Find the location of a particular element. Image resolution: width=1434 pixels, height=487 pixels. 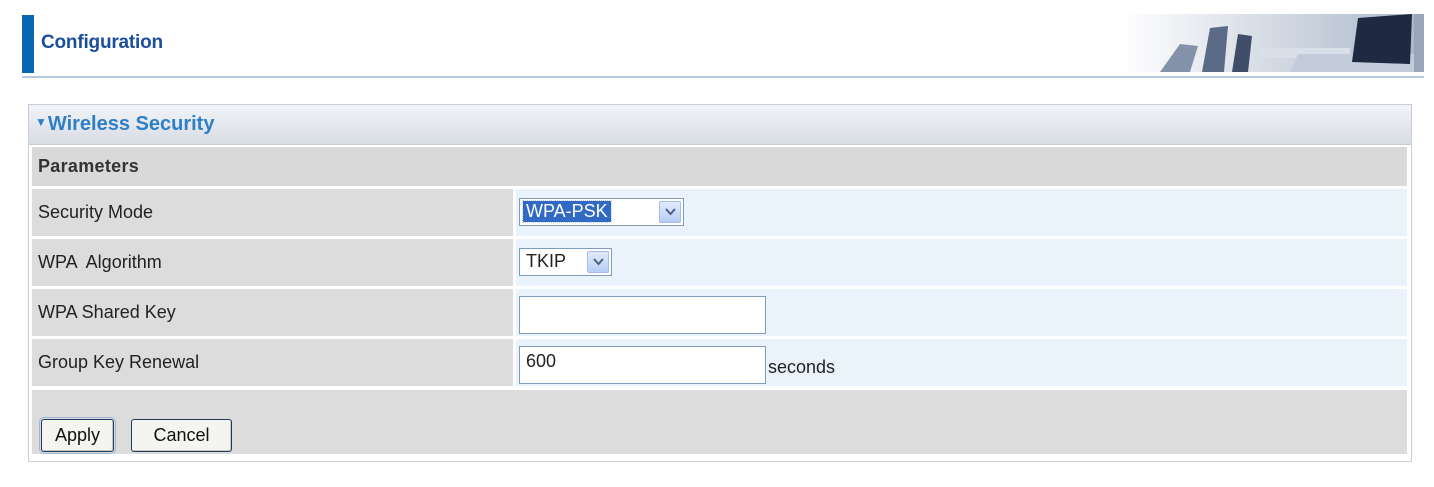

header-decor-image is located at coordinates (1272, 43).